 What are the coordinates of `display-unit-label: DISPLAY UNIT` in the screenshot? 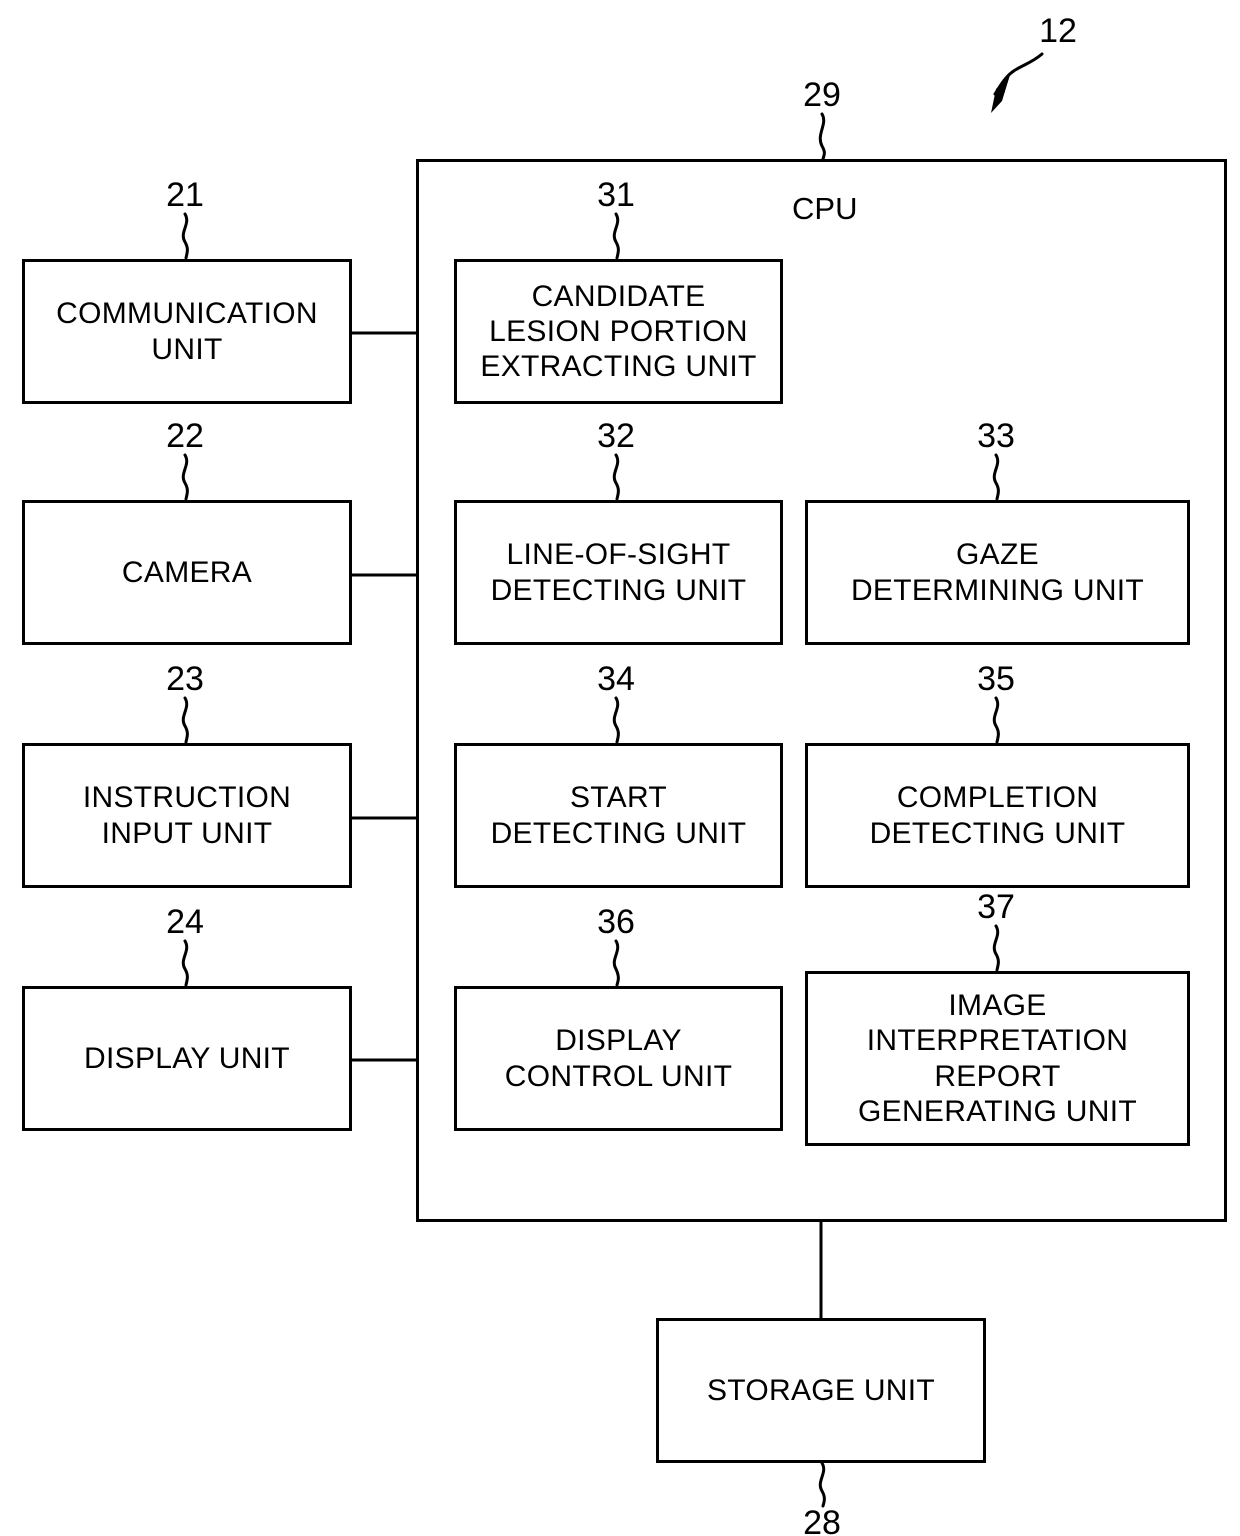 It's located at (187, 1058).